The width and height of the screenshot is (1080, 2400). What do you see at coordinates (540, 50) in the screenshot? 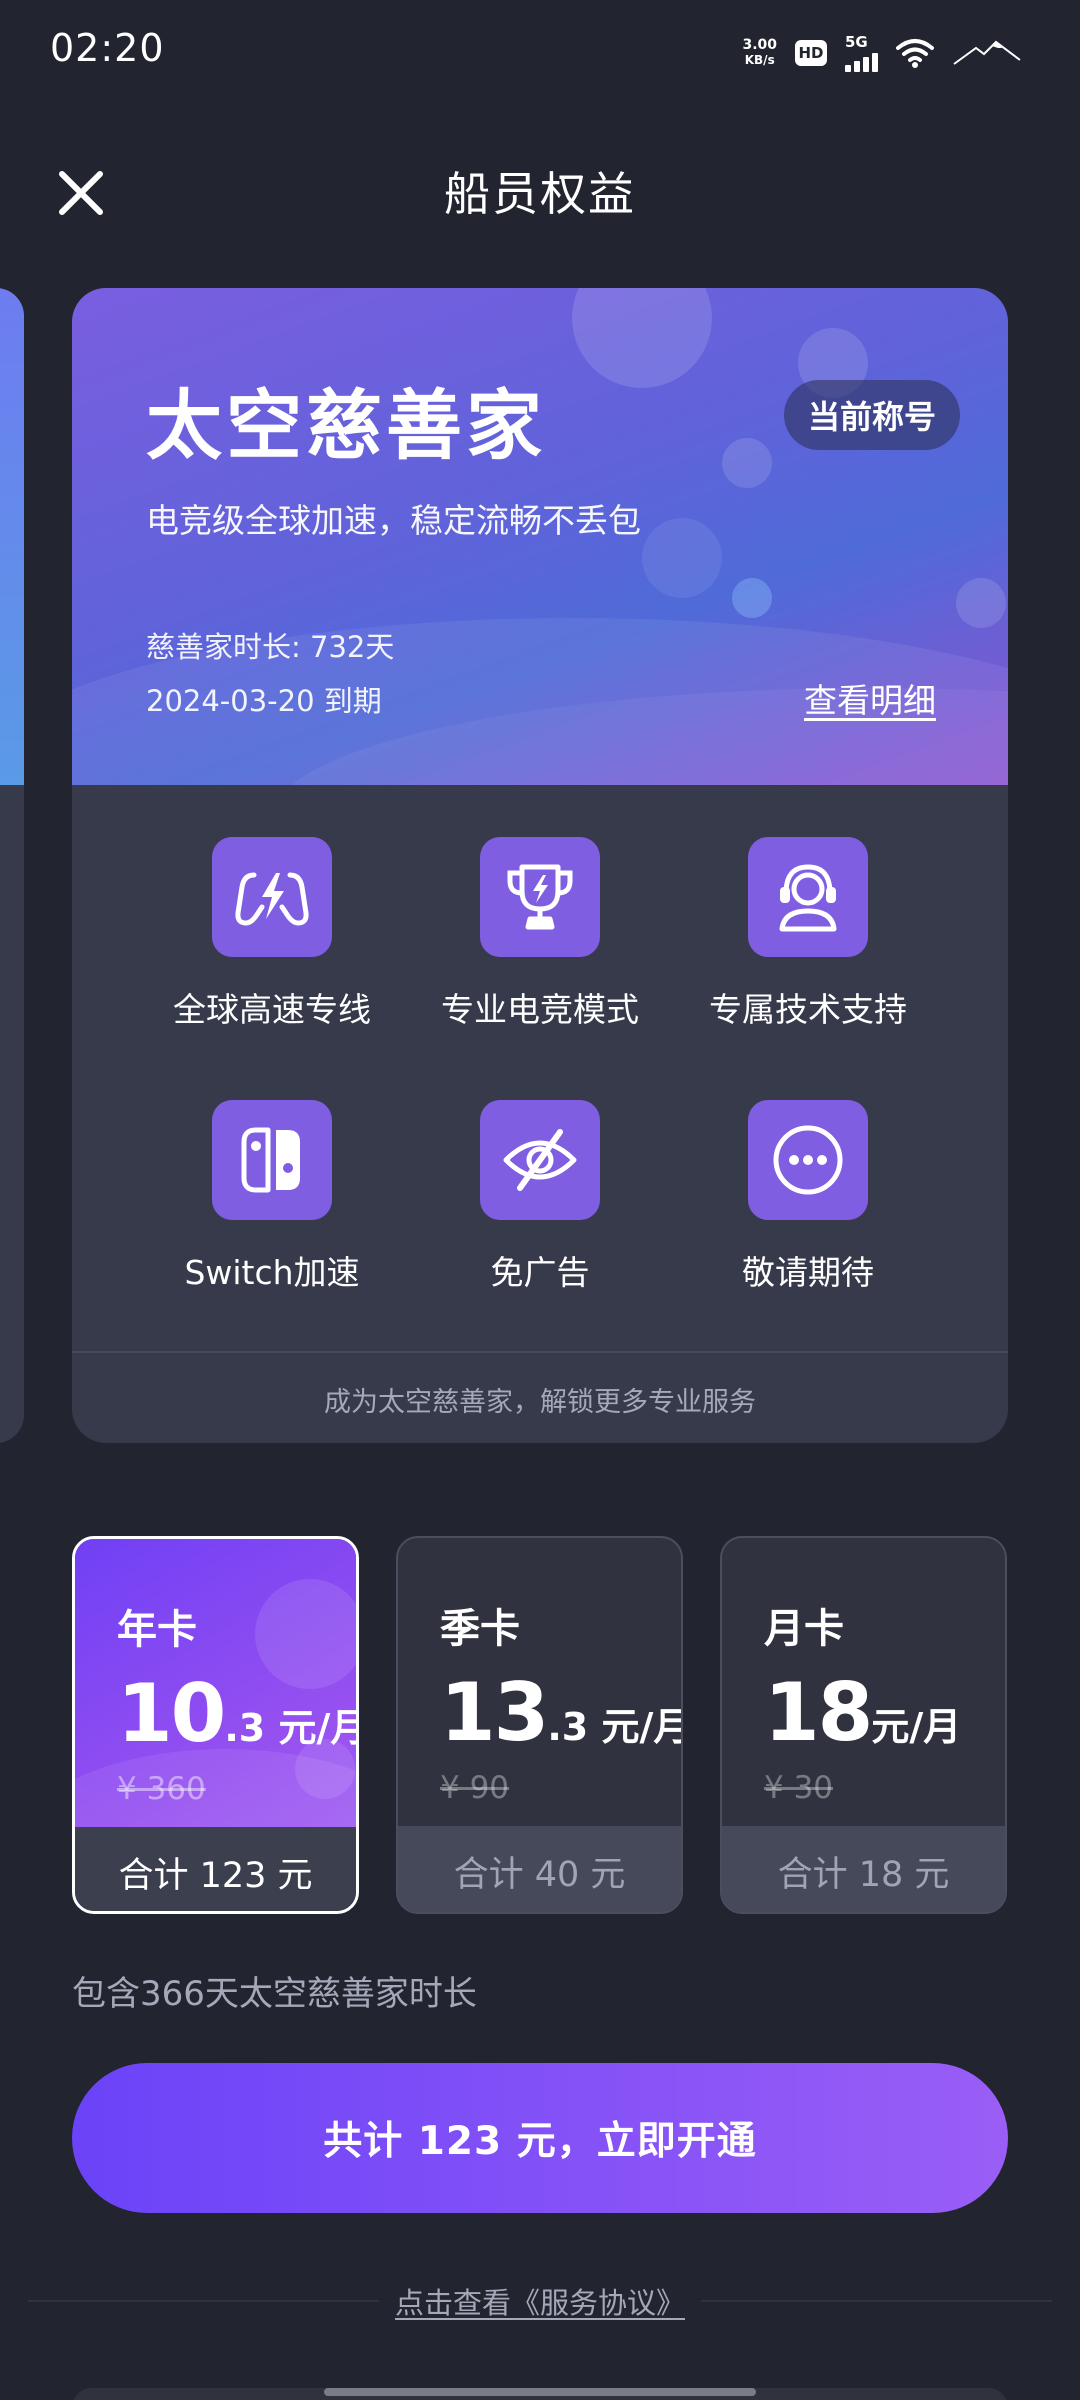
I see `status-bar: 02:20 3.00 KB/s HD 5G` at bounding box center [540, 50].